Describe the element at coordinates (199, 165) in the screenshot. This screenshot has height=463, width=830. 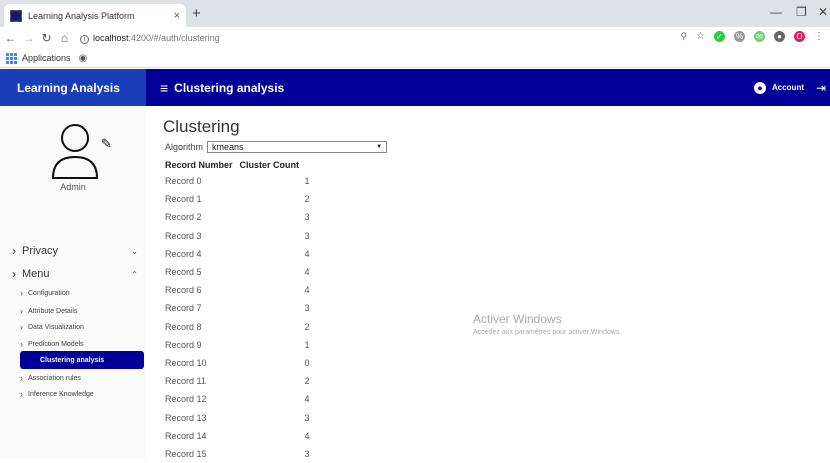
I see `column-header: Record Number` at that location.